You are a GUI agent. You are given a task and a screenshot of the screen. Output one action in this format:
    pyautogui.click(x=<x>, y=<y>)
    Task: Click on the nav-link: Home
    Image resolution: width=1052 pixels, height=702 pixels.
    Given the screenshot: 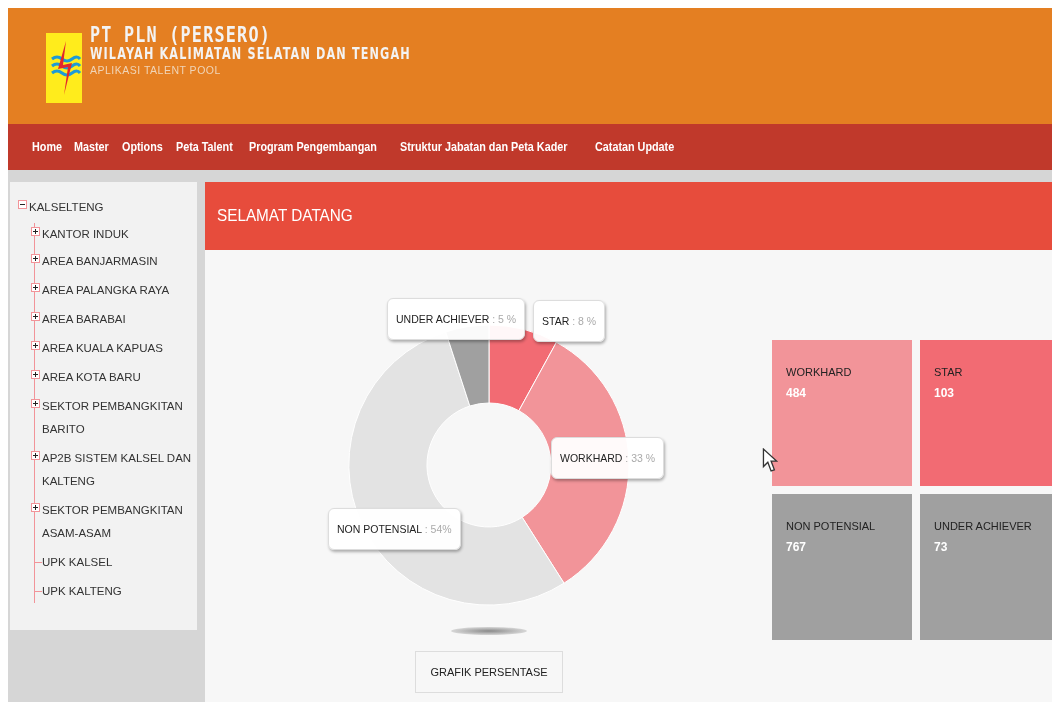 What is the action you would take?
    pyautogui.click(x=47, y=147)
    